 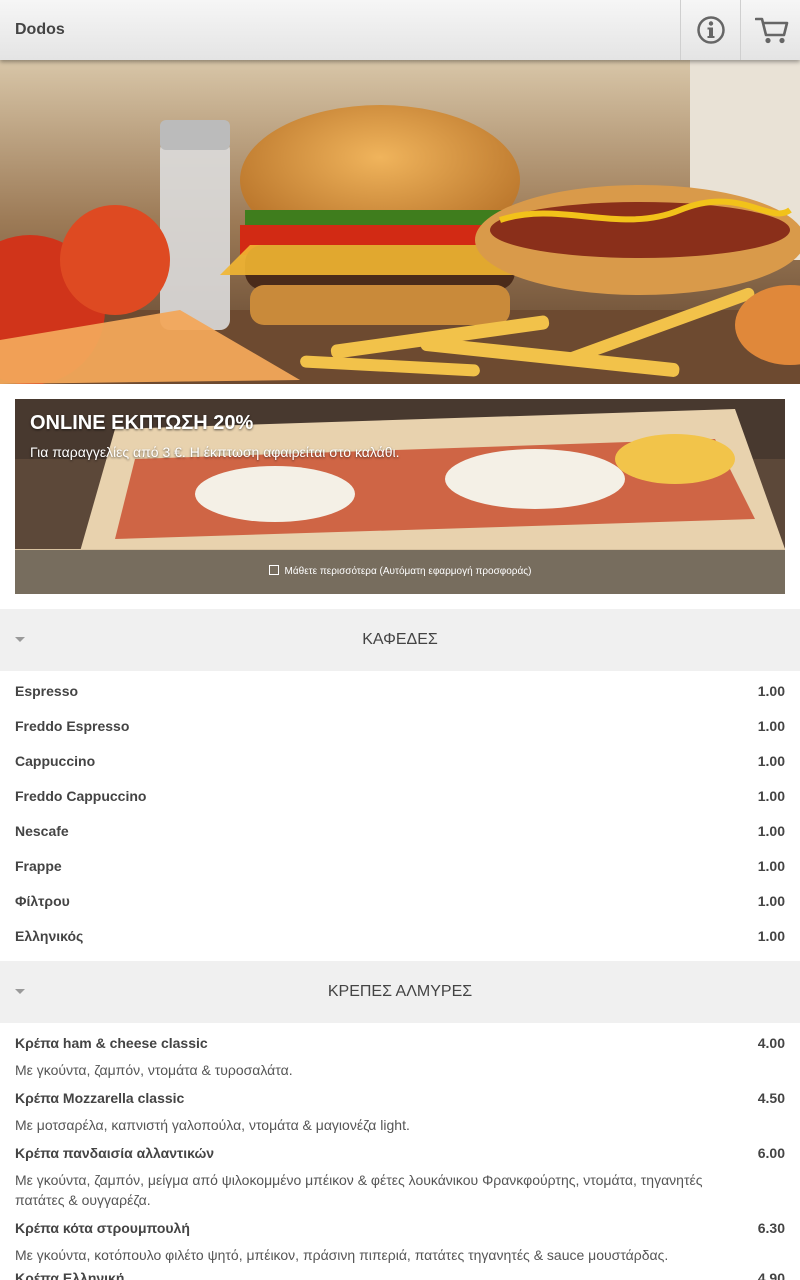 I want to click on category-title: ΚΑΦΕΔΕΣ, so click(x=400, y=639).